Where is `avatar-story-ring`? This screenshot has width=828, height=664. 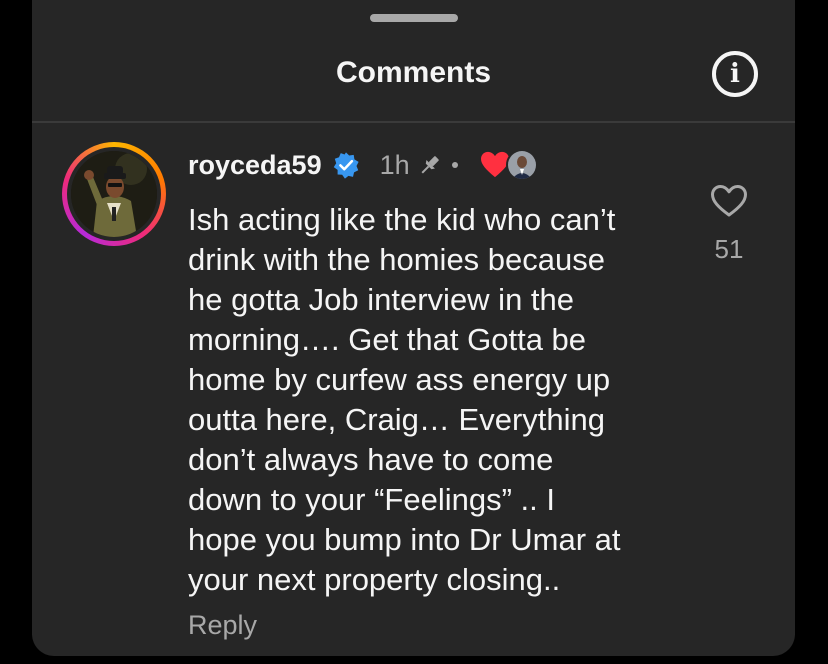
avatar-story-ring is located at coordinates (114, 194).